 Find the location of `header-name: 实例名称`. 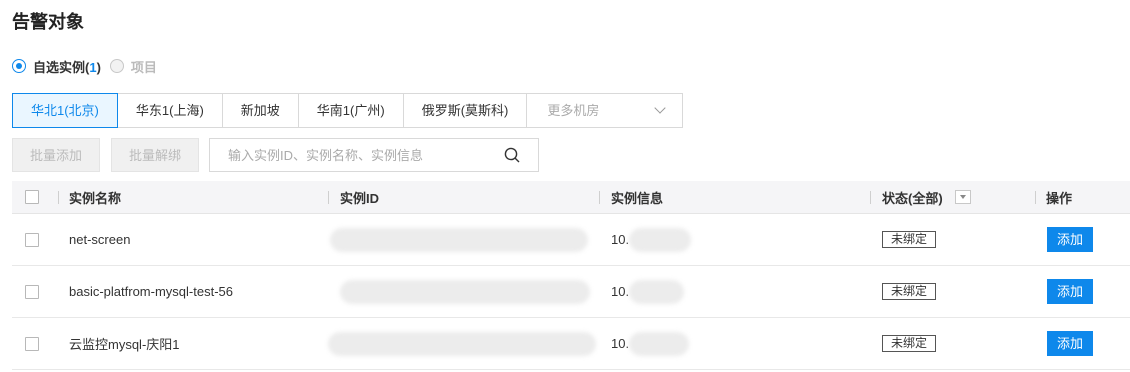

header-name: 实例名称 is located at coordinates (95, 198).